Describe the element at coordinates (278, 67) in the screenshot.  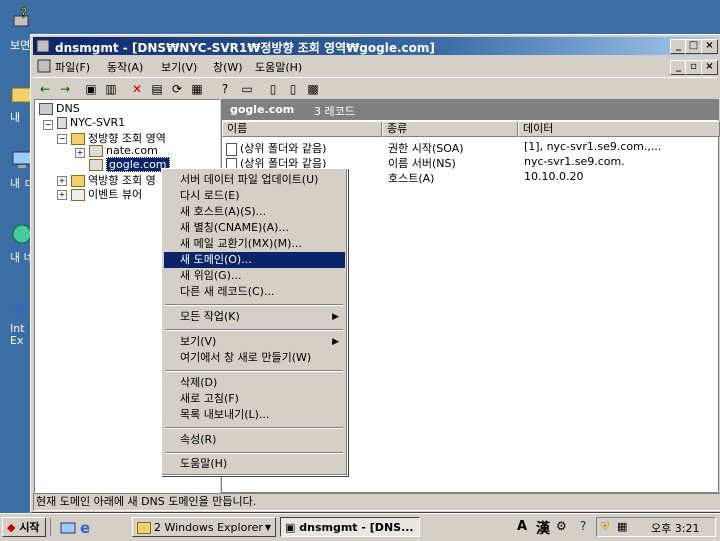
I see `menu-help: 도움말(H)` at that location.